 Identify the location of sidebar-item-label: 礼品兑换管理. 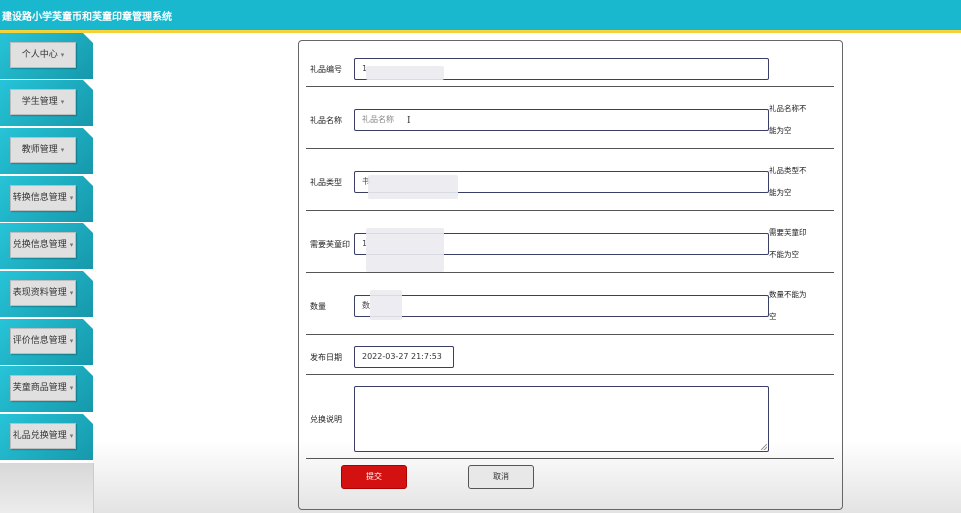
(39, 436).